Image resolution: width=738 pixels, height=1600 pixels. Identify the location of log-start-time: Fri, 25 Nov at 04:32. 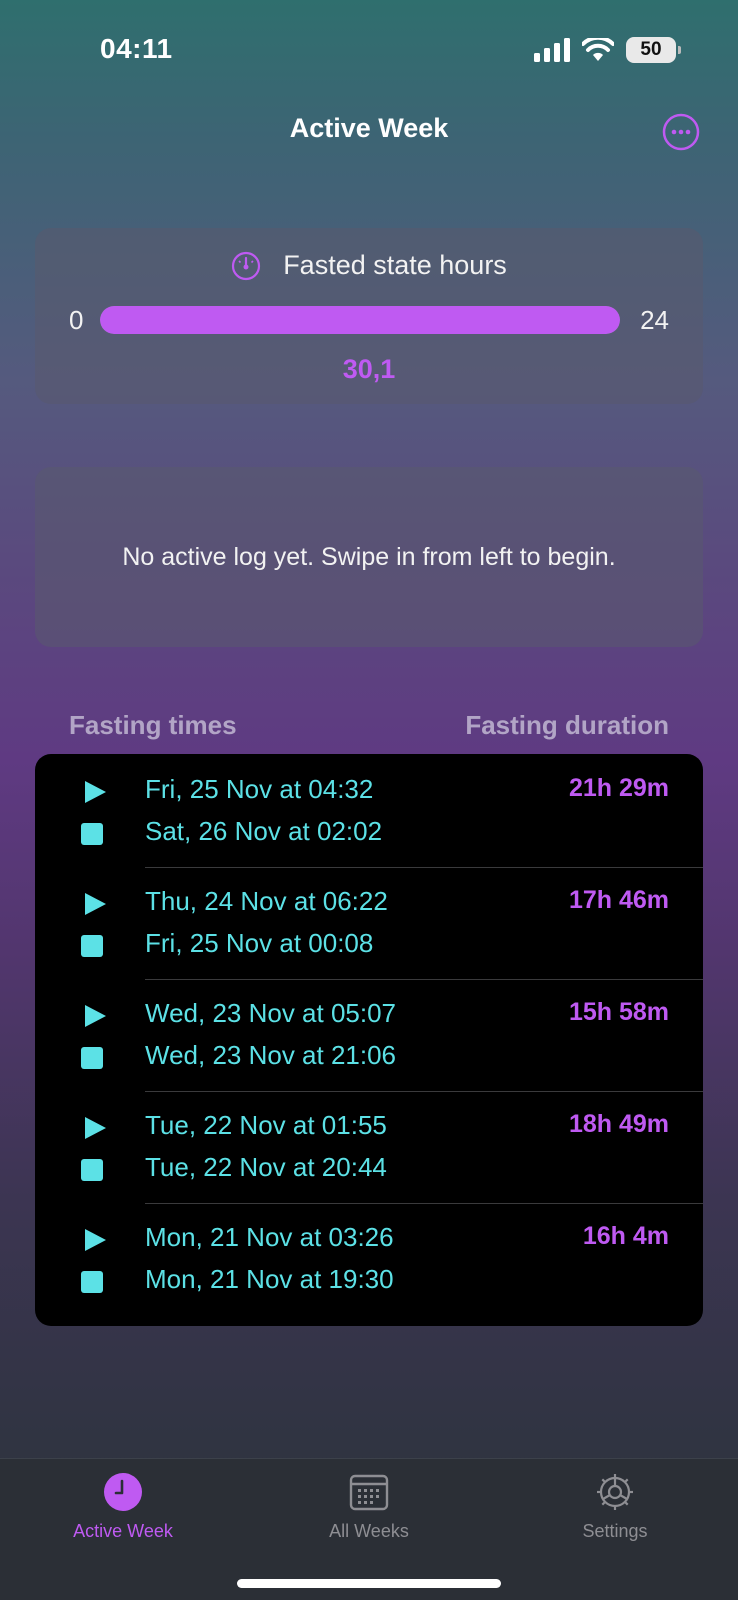
(259, 789).